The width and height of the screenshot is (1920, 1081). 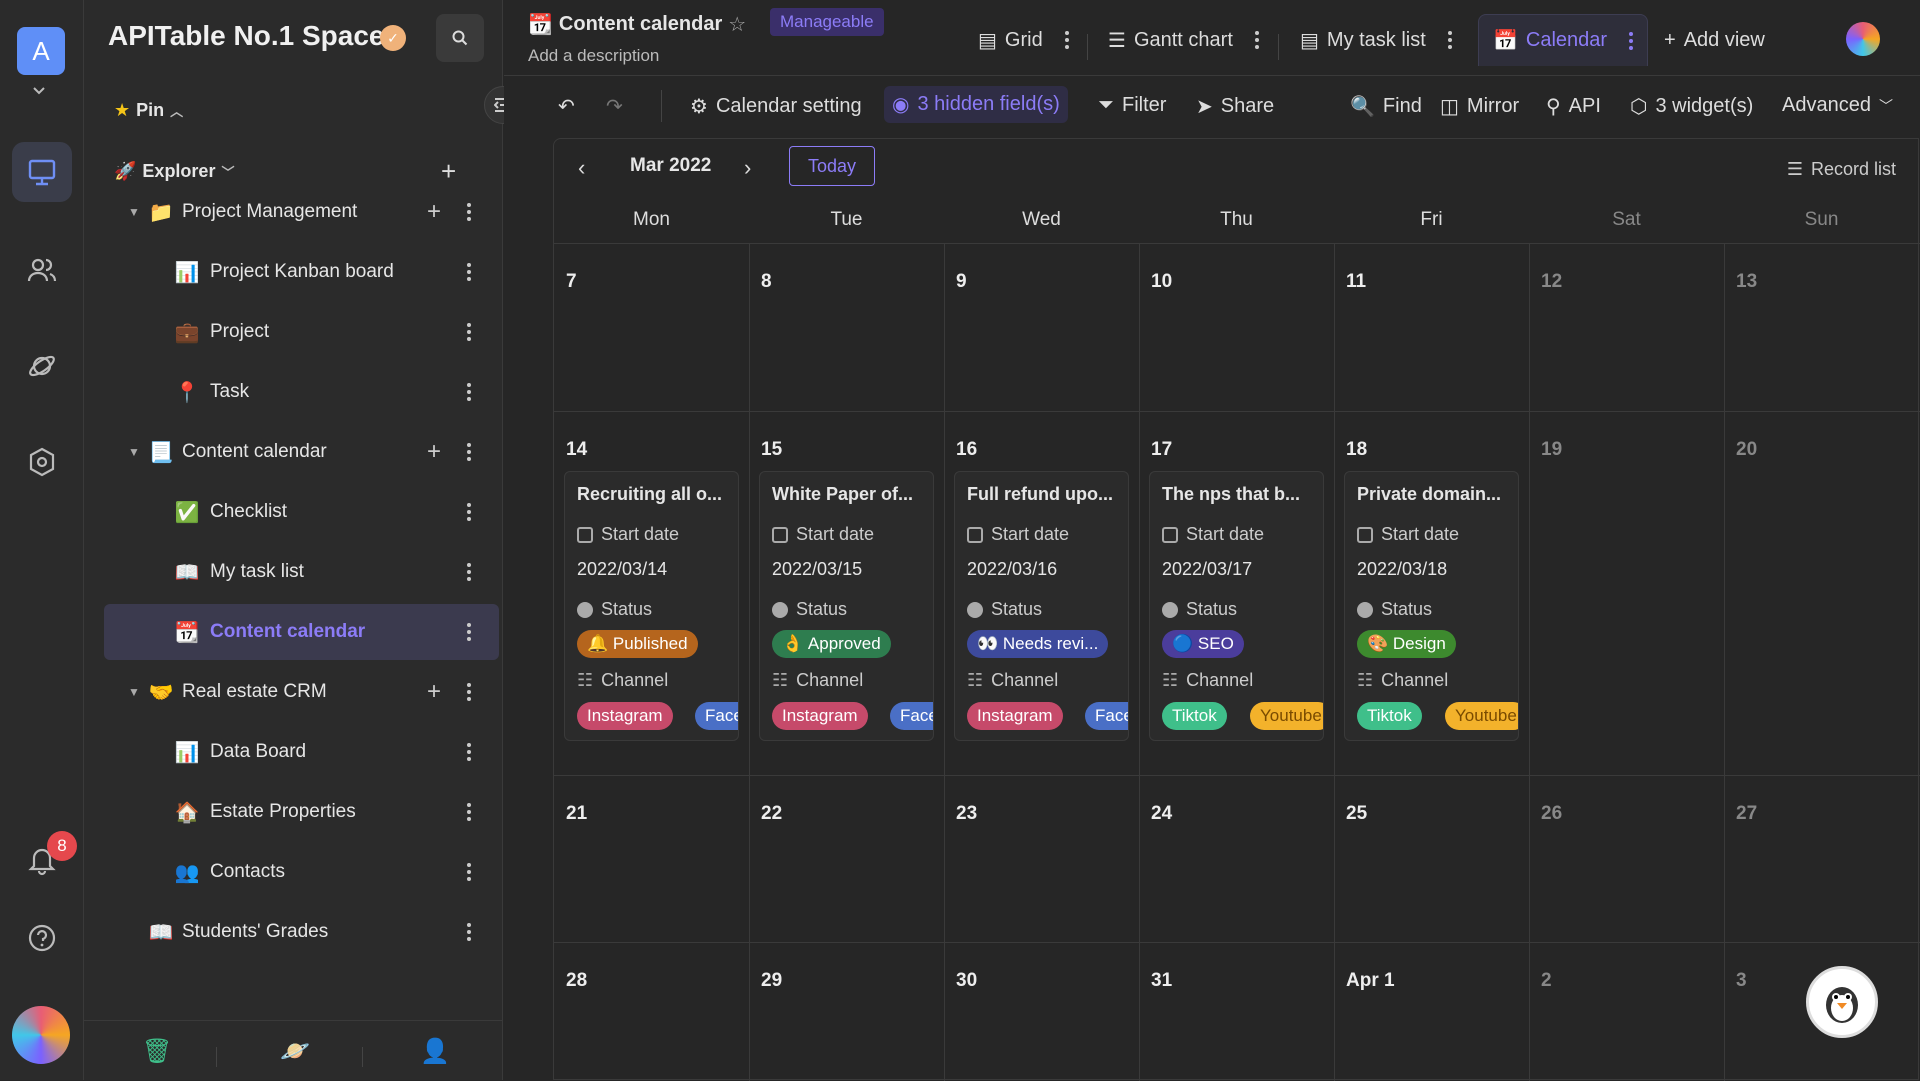 What do you see at coordinates (41, 51) in the screenshot?
I see `space-avatar: A` at bounding box center [41, 51].